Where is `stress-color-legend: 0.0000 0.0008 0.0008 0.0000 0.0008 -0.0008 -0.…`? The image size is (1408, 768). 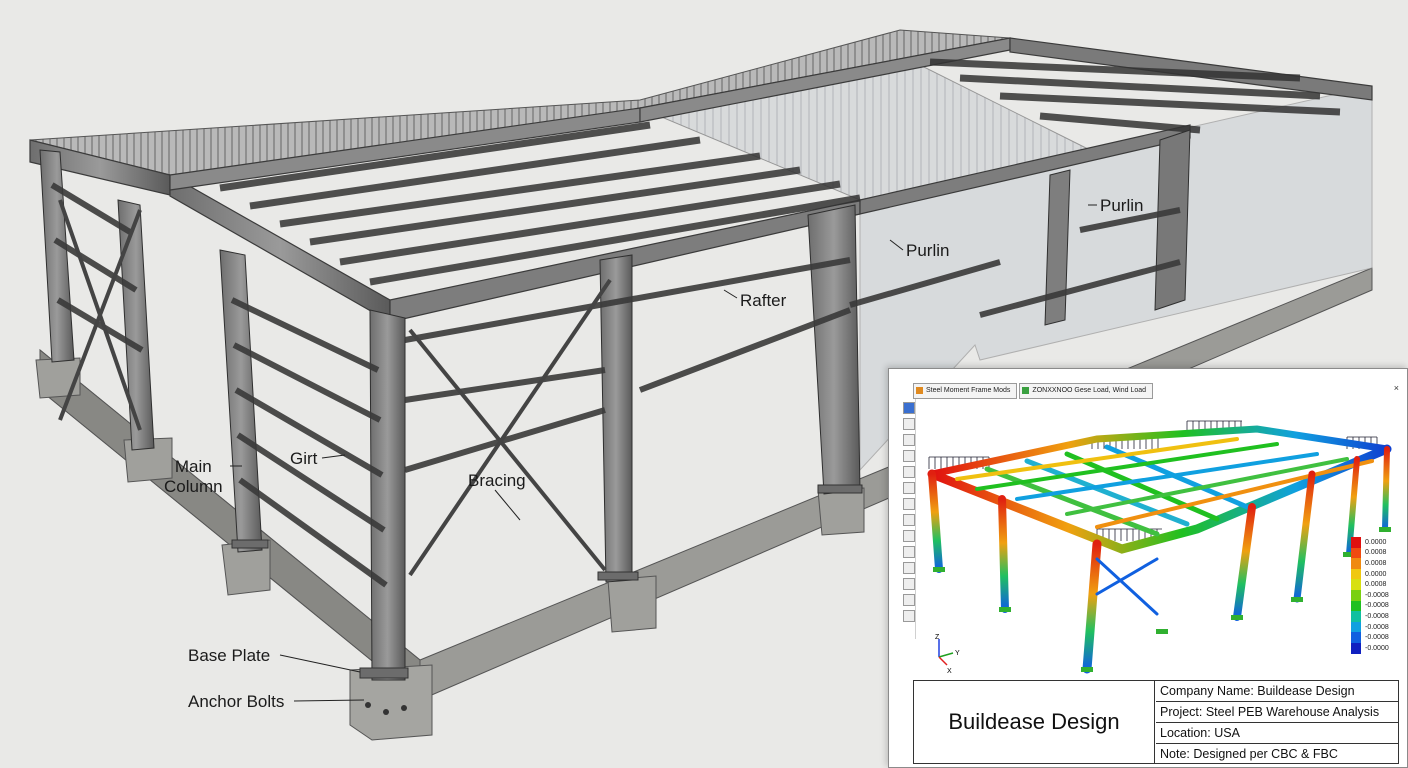
stress-color-legend: 0.0000 0.0008 0.0008 0.0000 0.0008 -0.0008 -0.… is located at coordinates (1370, 595).